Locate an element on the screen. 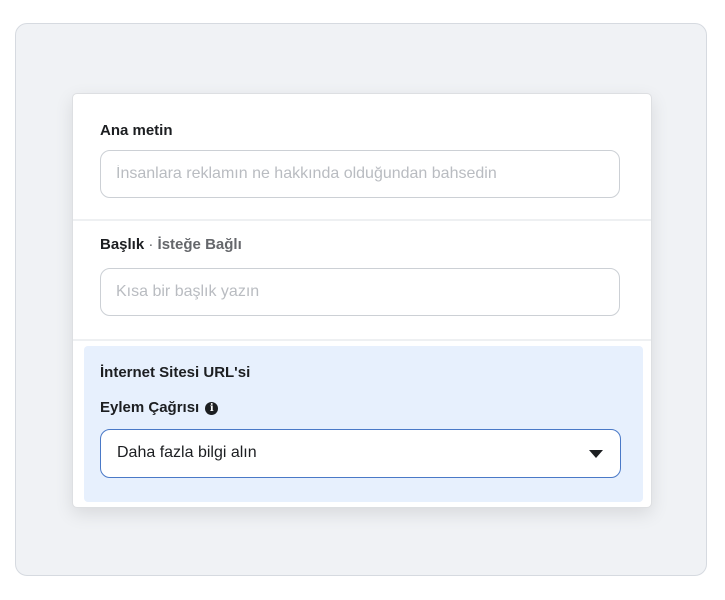 Image resolution: width=725 pixels, height=600 pixels. primary-text-input is located at coordinates (360, 174).